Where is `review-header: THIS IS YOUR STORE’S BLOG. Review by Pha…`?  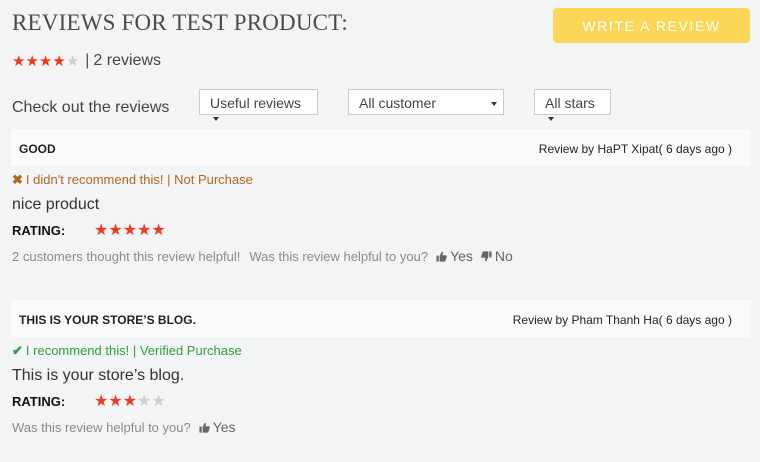 review-header: THIS IS YOUR STORE’S BLOG. Review by Pha… is located at coordinates (381, 318).